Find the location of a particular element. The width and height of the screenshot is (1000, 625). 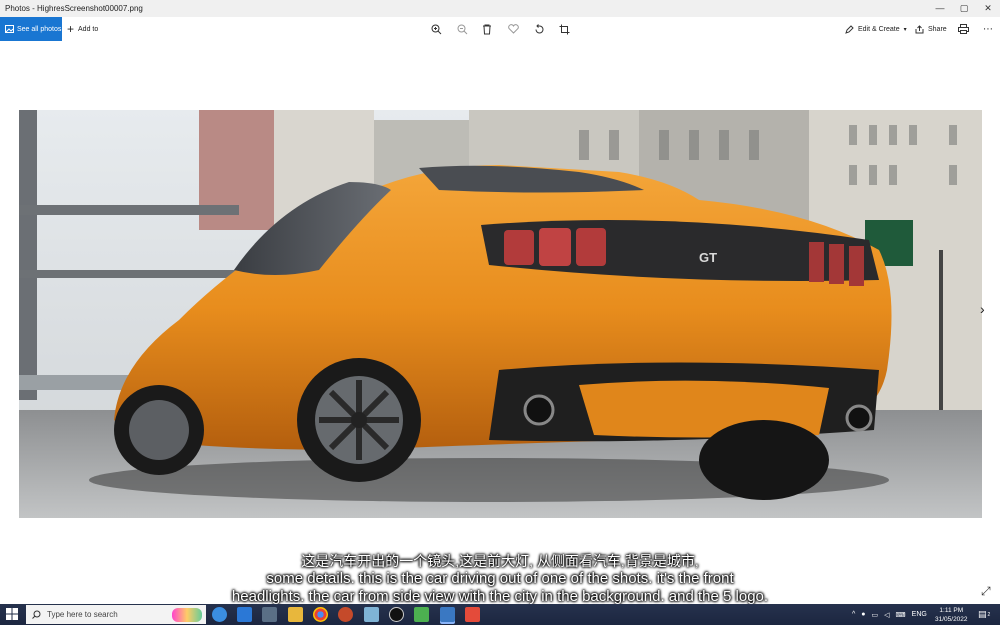

clock-date: 31/05/2022 is located at coordinates (951, 619).